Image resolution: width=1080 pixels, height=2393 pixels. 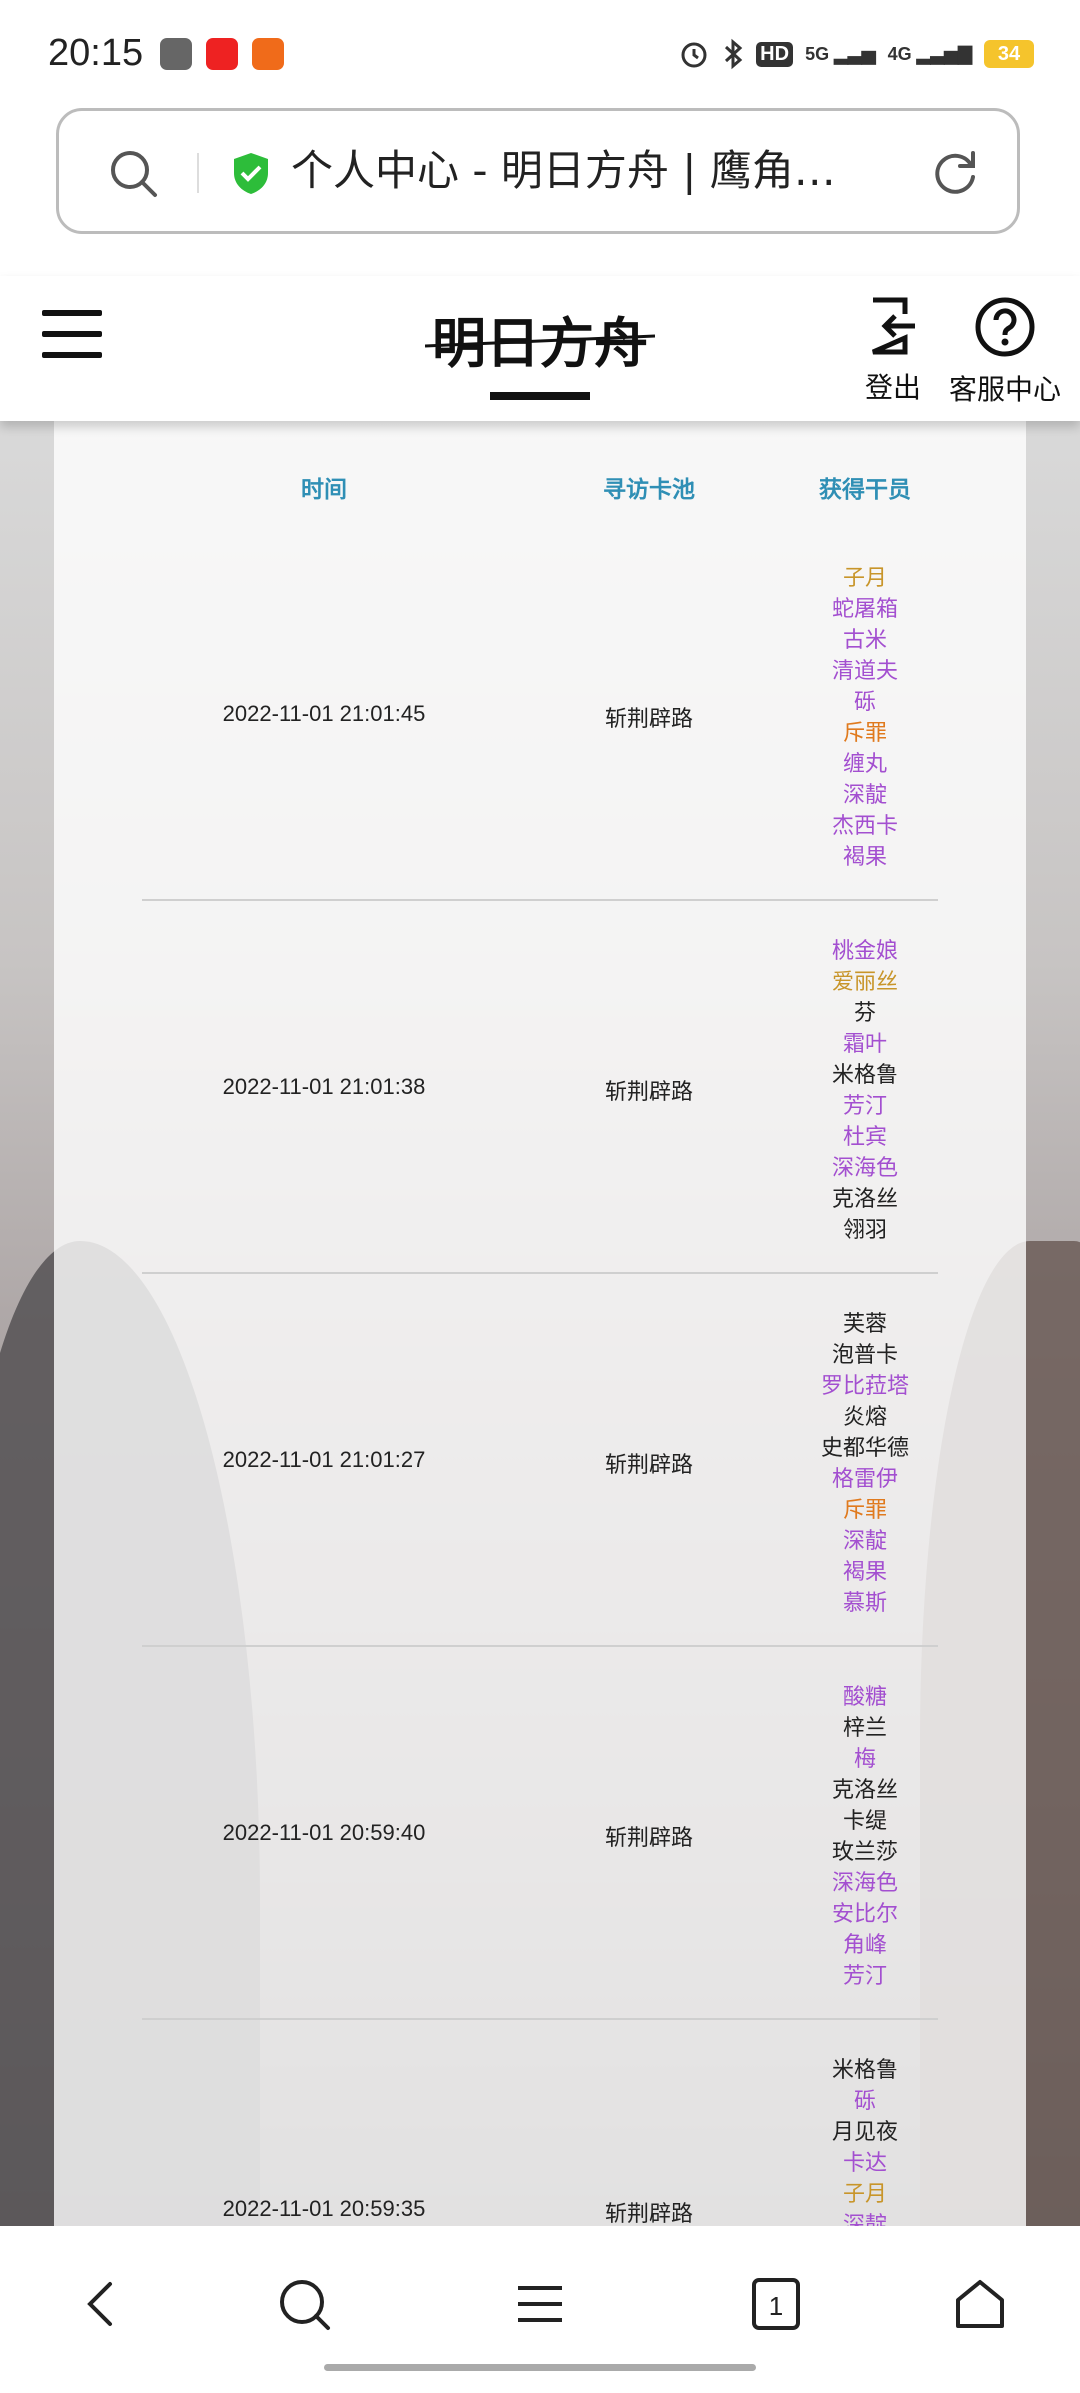 I want to click on operator-name: 泡普卡, so click(x=864, y=1355).